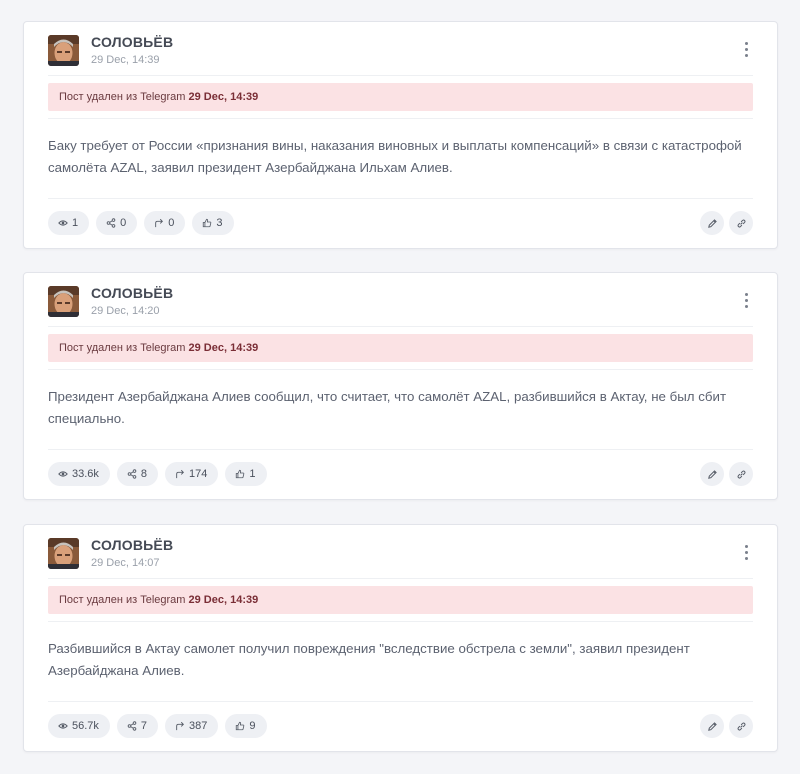 The image size is (800, 774). What do you see at coordinates (213, 223) in the screenshot?
I see `reactions-stat: 3` at bounding box center [213, 223].